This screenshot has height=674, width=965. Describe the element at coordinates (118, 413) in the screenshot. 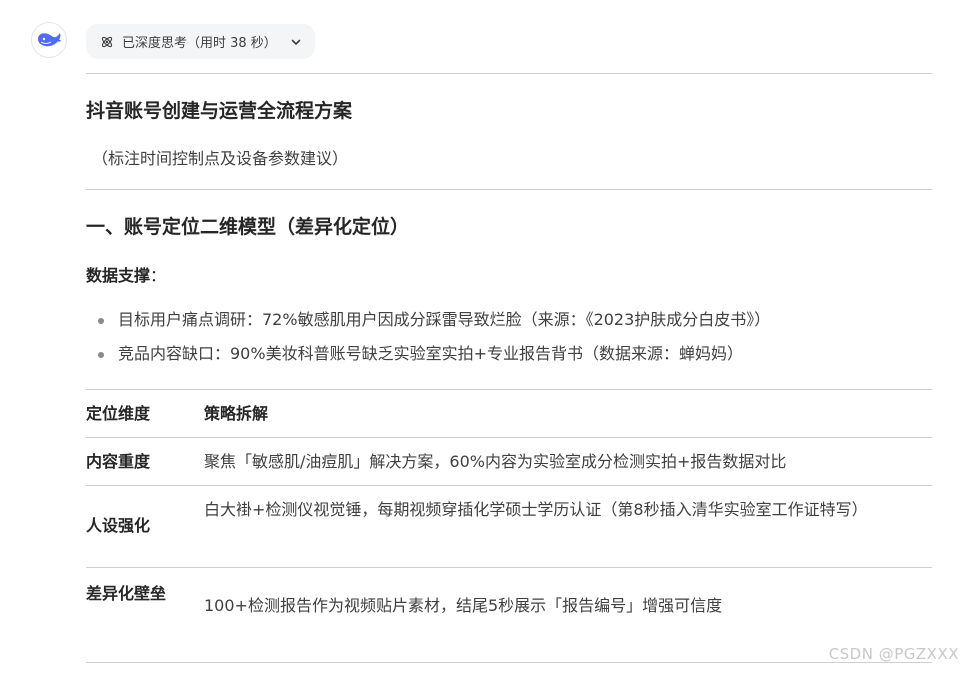

I see `table-header-cell: 定位维度` at that location.